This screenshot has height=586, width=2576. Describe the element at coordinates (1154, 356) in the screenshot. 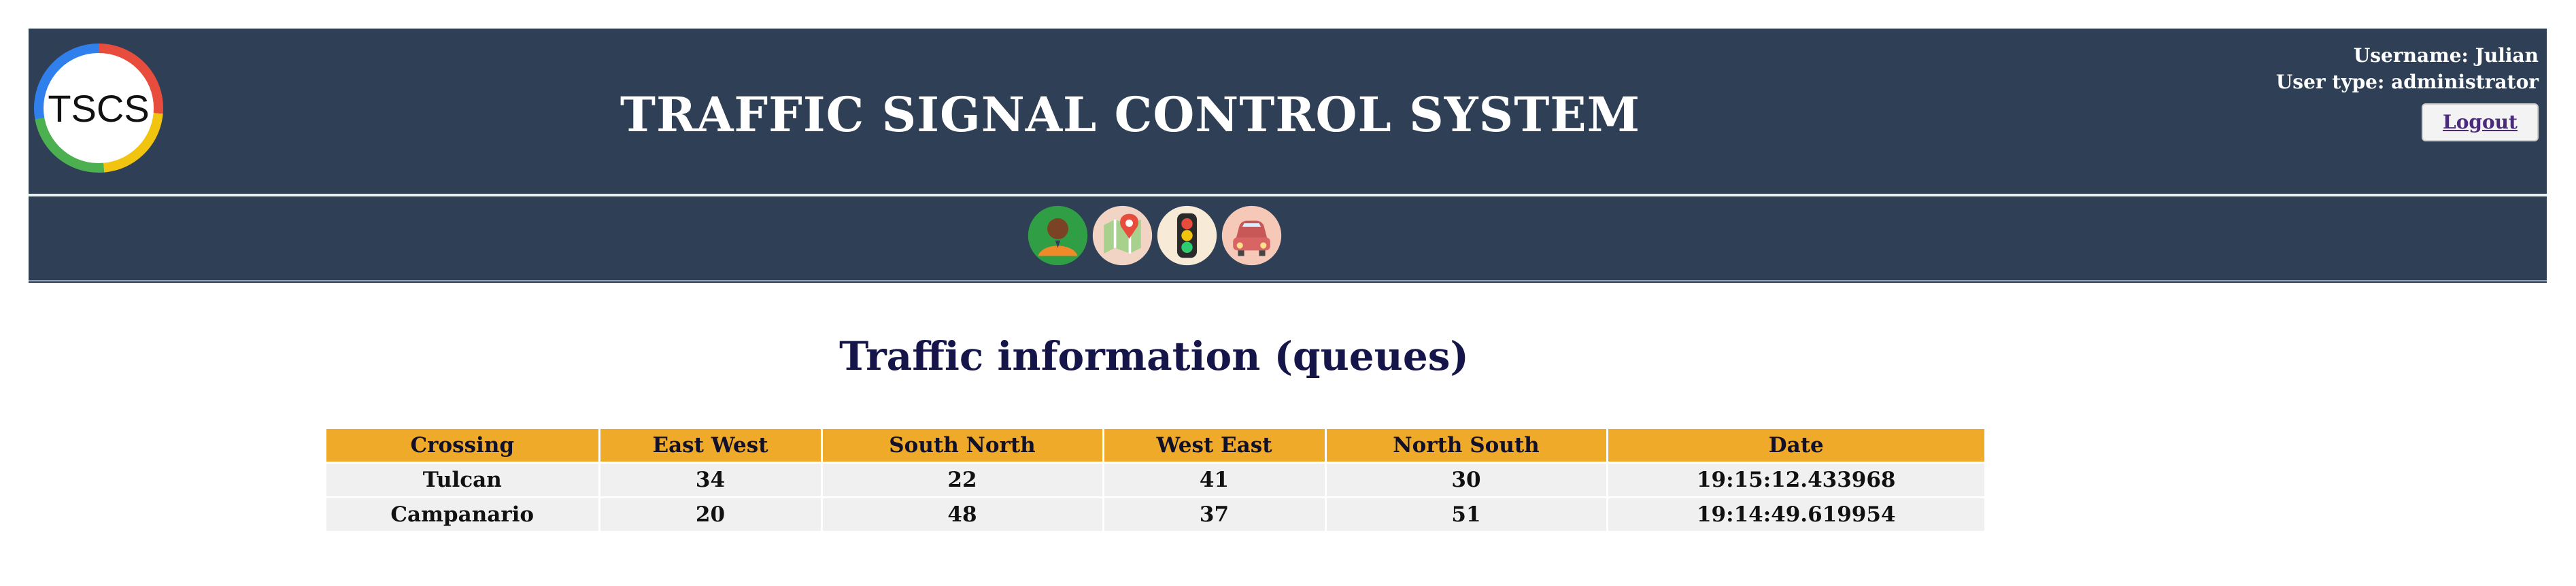

I see `traffic-info-title: Traffic information (queues)` at that location.